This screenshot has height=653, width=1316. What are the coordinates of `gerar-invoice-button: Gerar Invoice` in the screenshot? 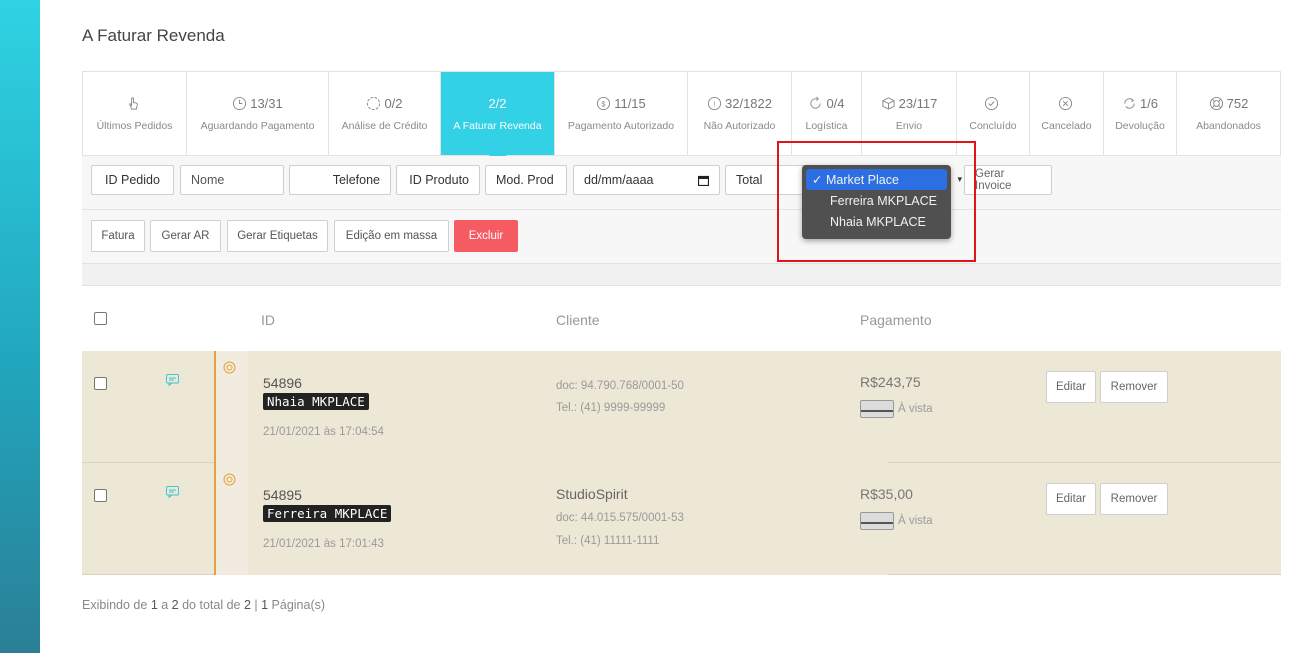 It's located at (1008, 180).